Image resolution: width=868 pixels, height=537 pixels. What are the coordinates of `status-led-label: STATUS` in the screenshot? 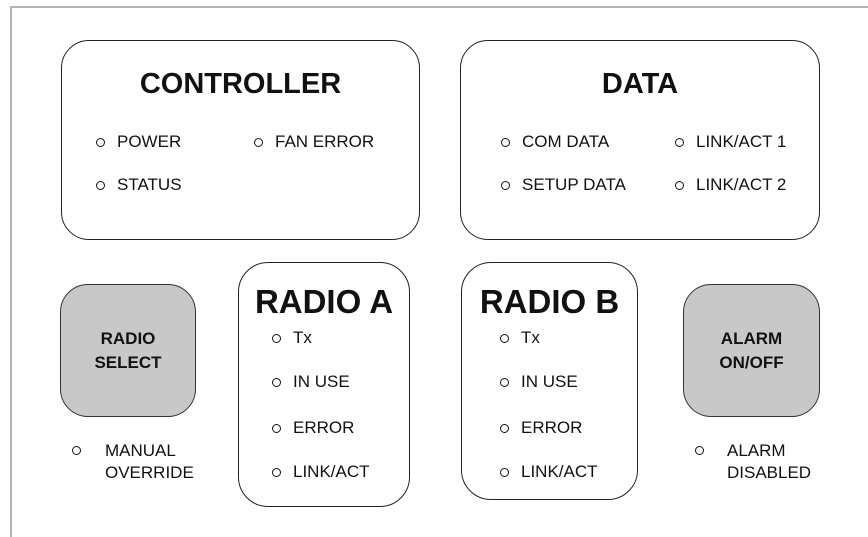 It's located at (149, 184).